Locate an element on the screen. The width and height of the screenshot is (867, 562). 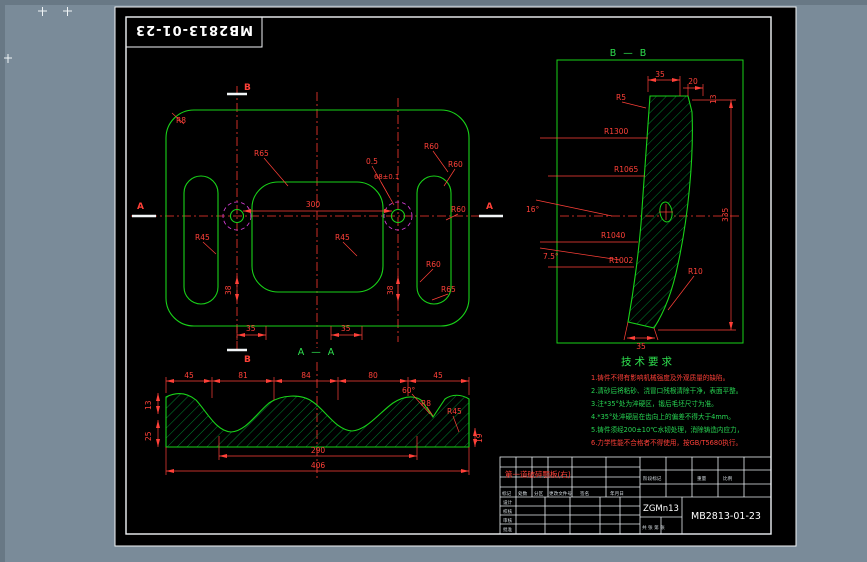
drawing-number: MB2813-01-23 is located at coordinates (726, 516).